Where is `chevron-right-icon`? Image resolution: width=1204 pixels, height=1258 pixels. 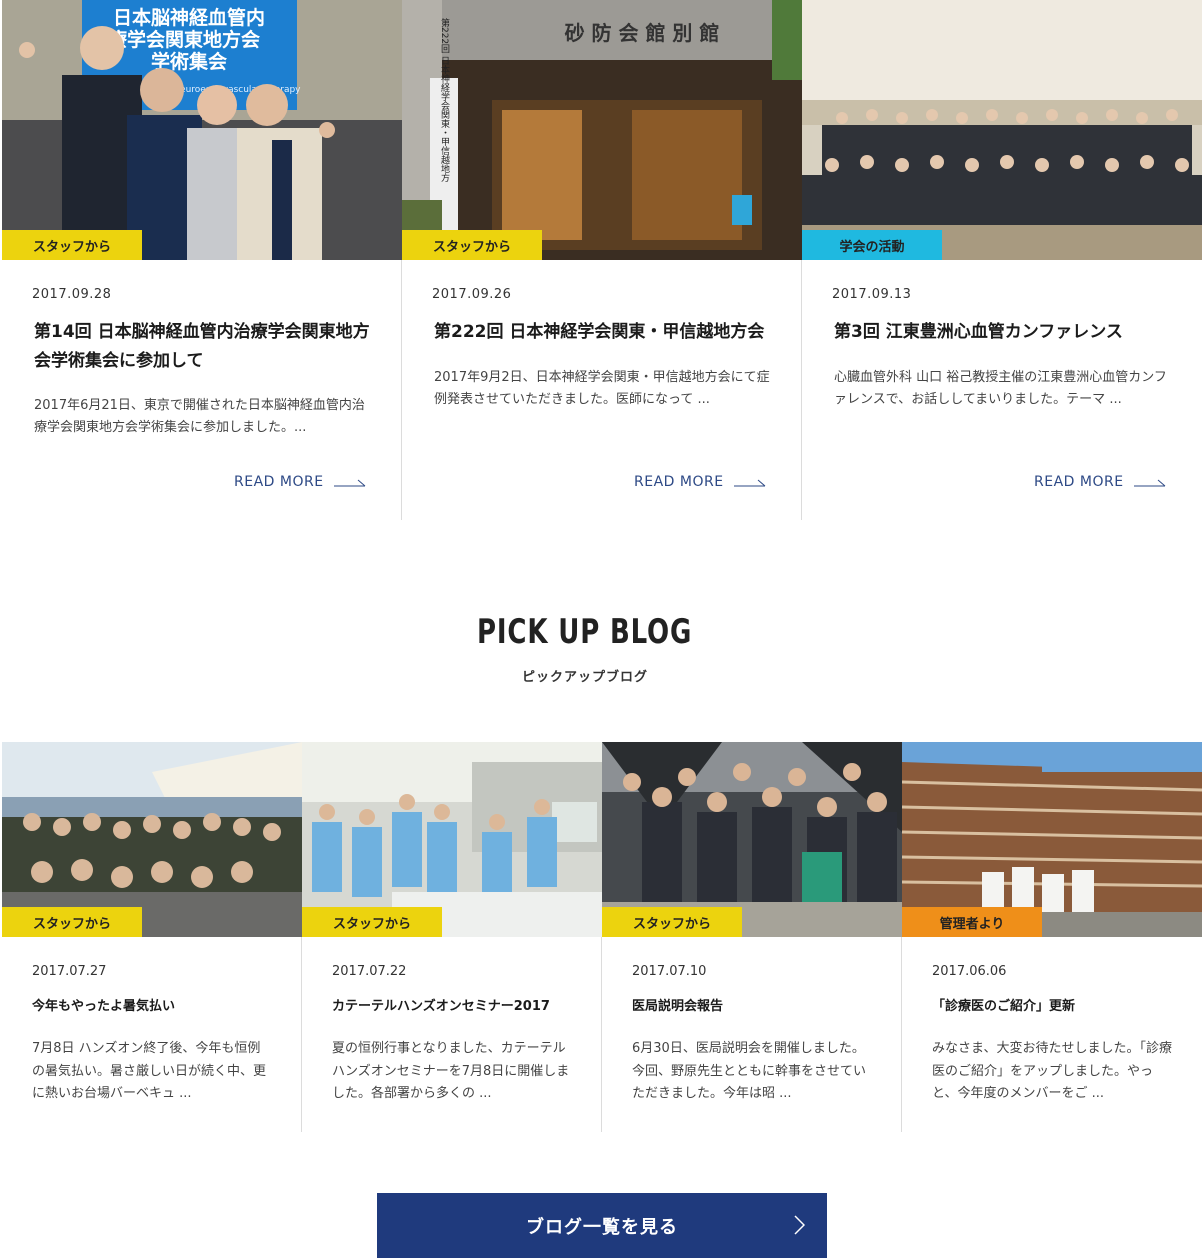 chevron-right-icon is located at coordinates (799, 1227).